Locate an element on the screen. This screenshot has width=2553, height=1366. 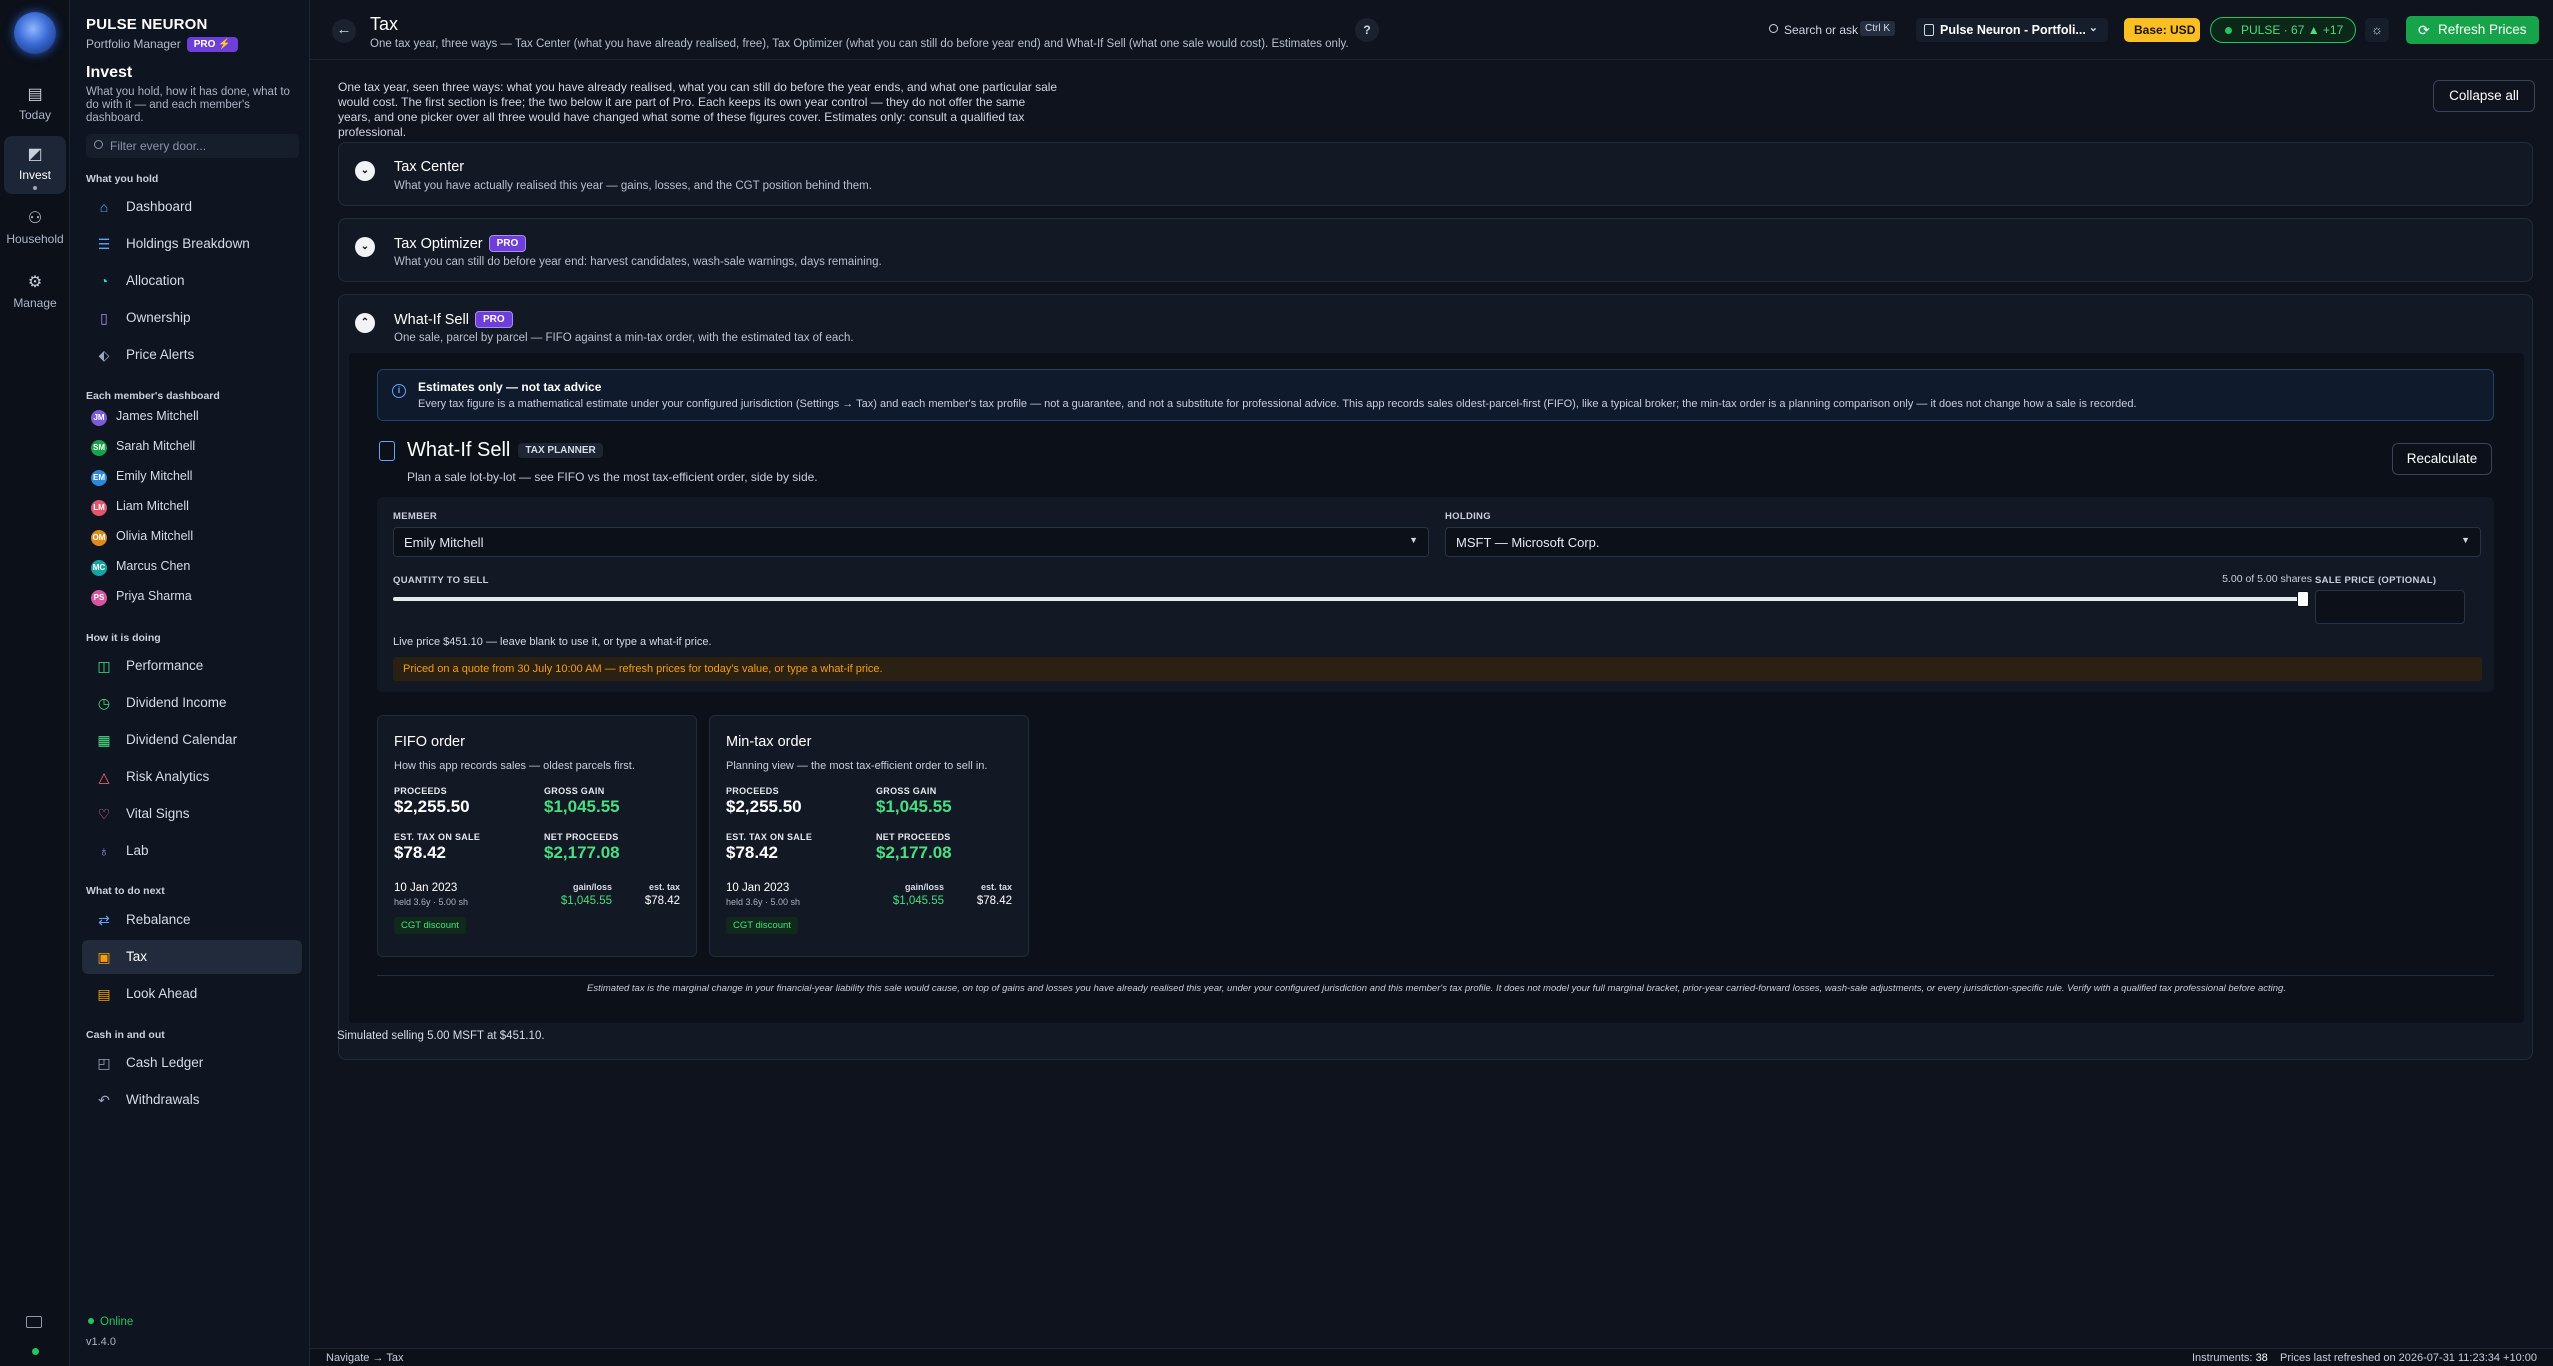
brand-subtitle-text: Portfolio Manager is located at coordinates (133, 44).